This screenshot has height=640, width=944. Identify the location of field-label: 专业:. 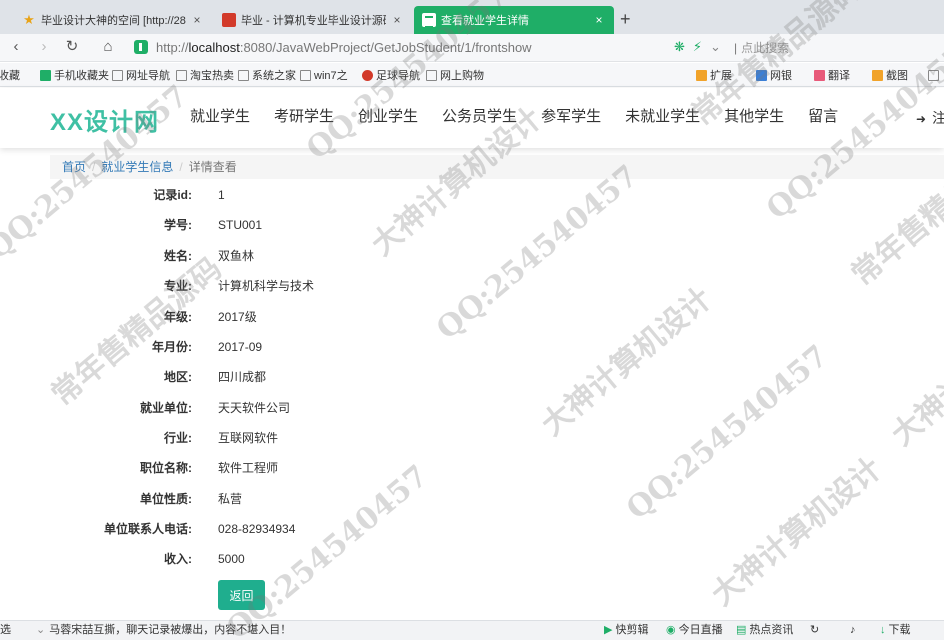
(178, 286).